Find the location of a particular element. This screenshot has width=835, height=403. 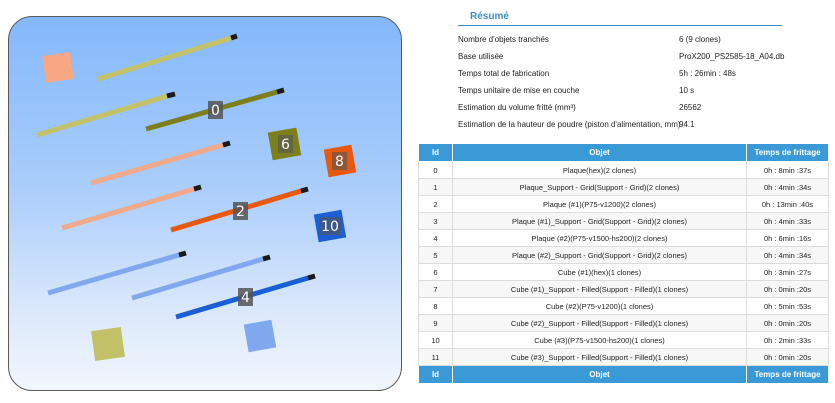

svg-text: 6 is located at coordinates (285, 145).